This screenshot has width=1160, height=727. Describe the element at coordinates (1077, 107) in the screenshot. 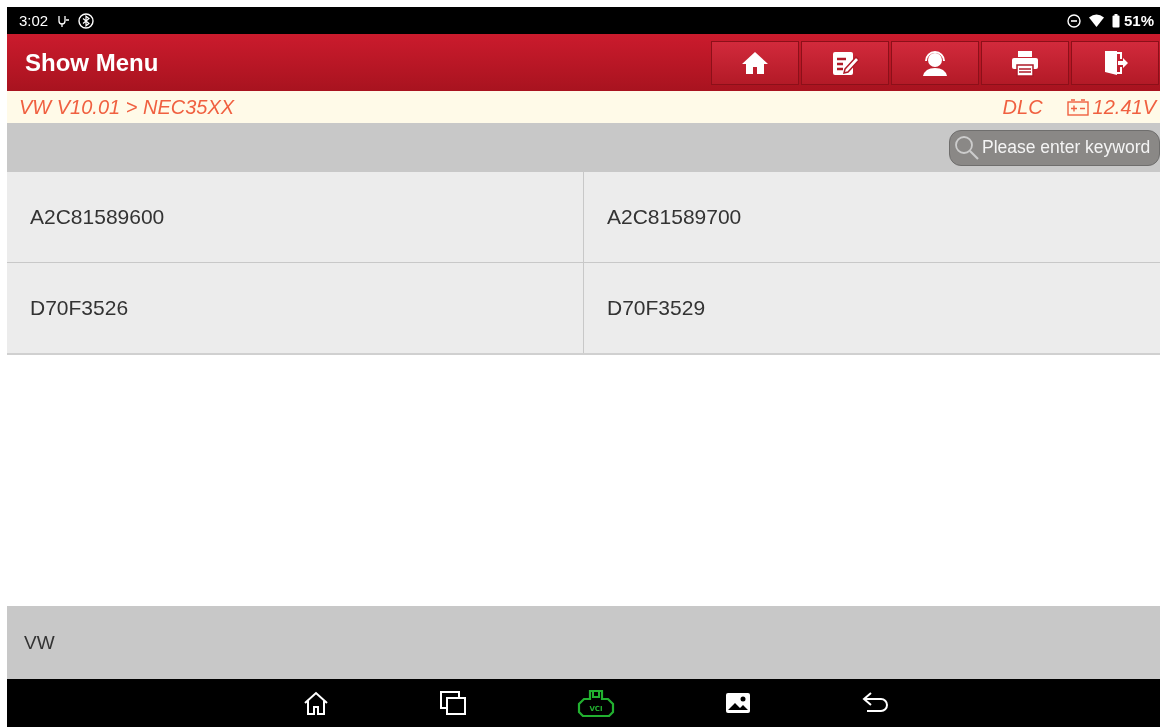

I see `battery-voltage-icon` at that location.